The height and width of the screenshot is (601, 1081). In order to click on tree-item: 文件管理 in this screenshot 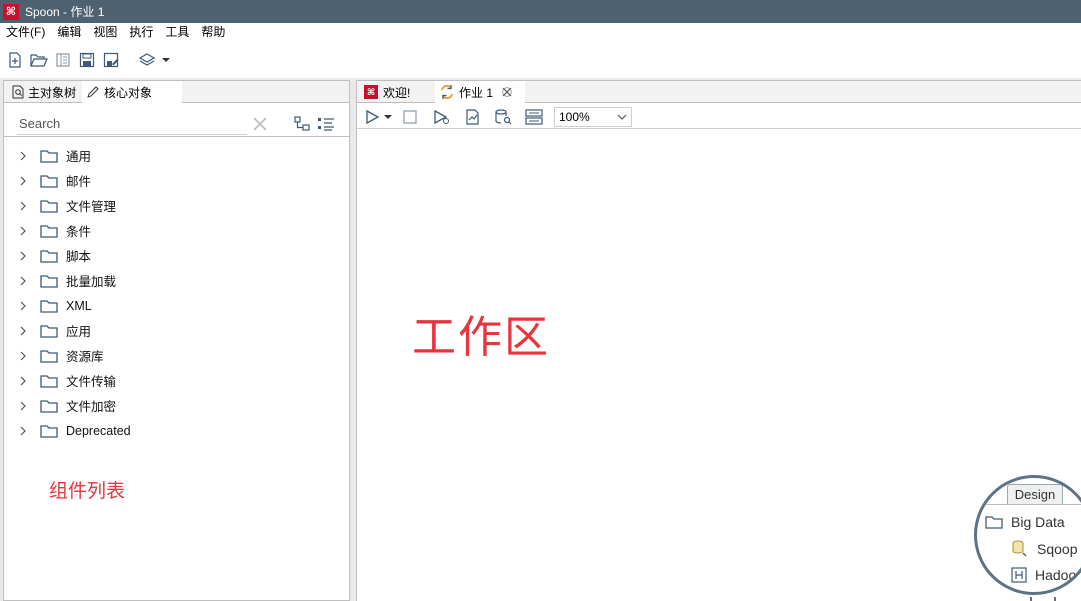, I will do `click(176, 205)`.